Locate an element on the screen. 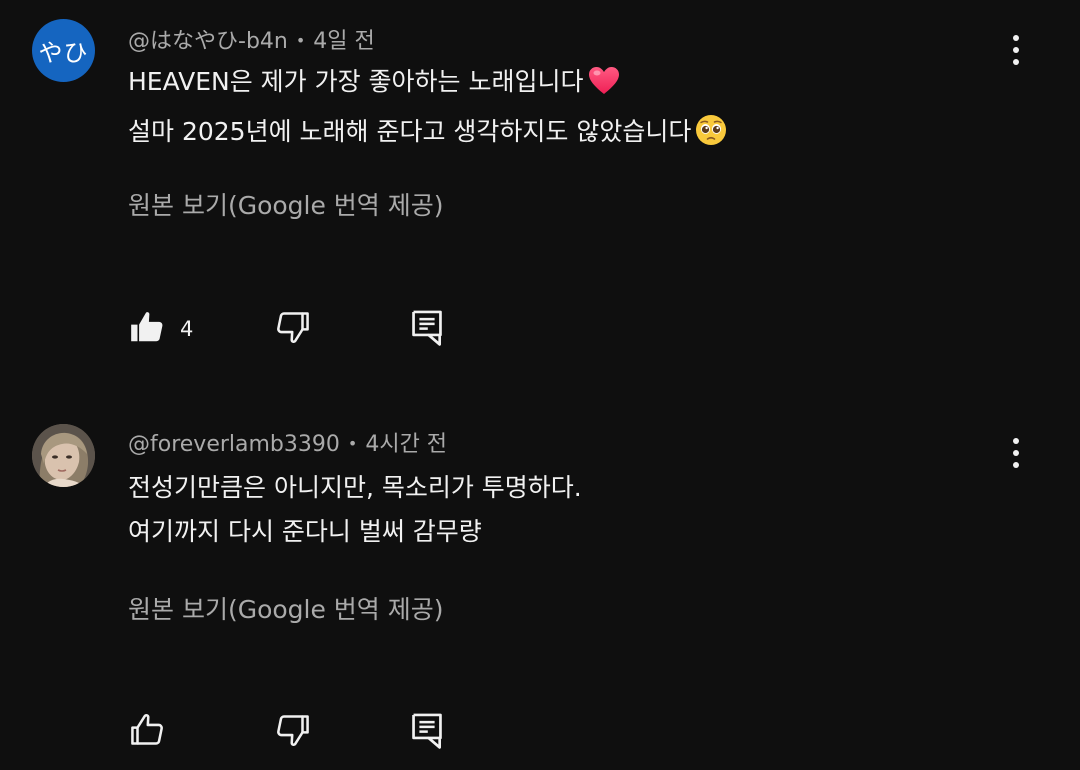 This screenshot has width=1080, height=770. like-button: 4 is located at coordinates (160, 329).